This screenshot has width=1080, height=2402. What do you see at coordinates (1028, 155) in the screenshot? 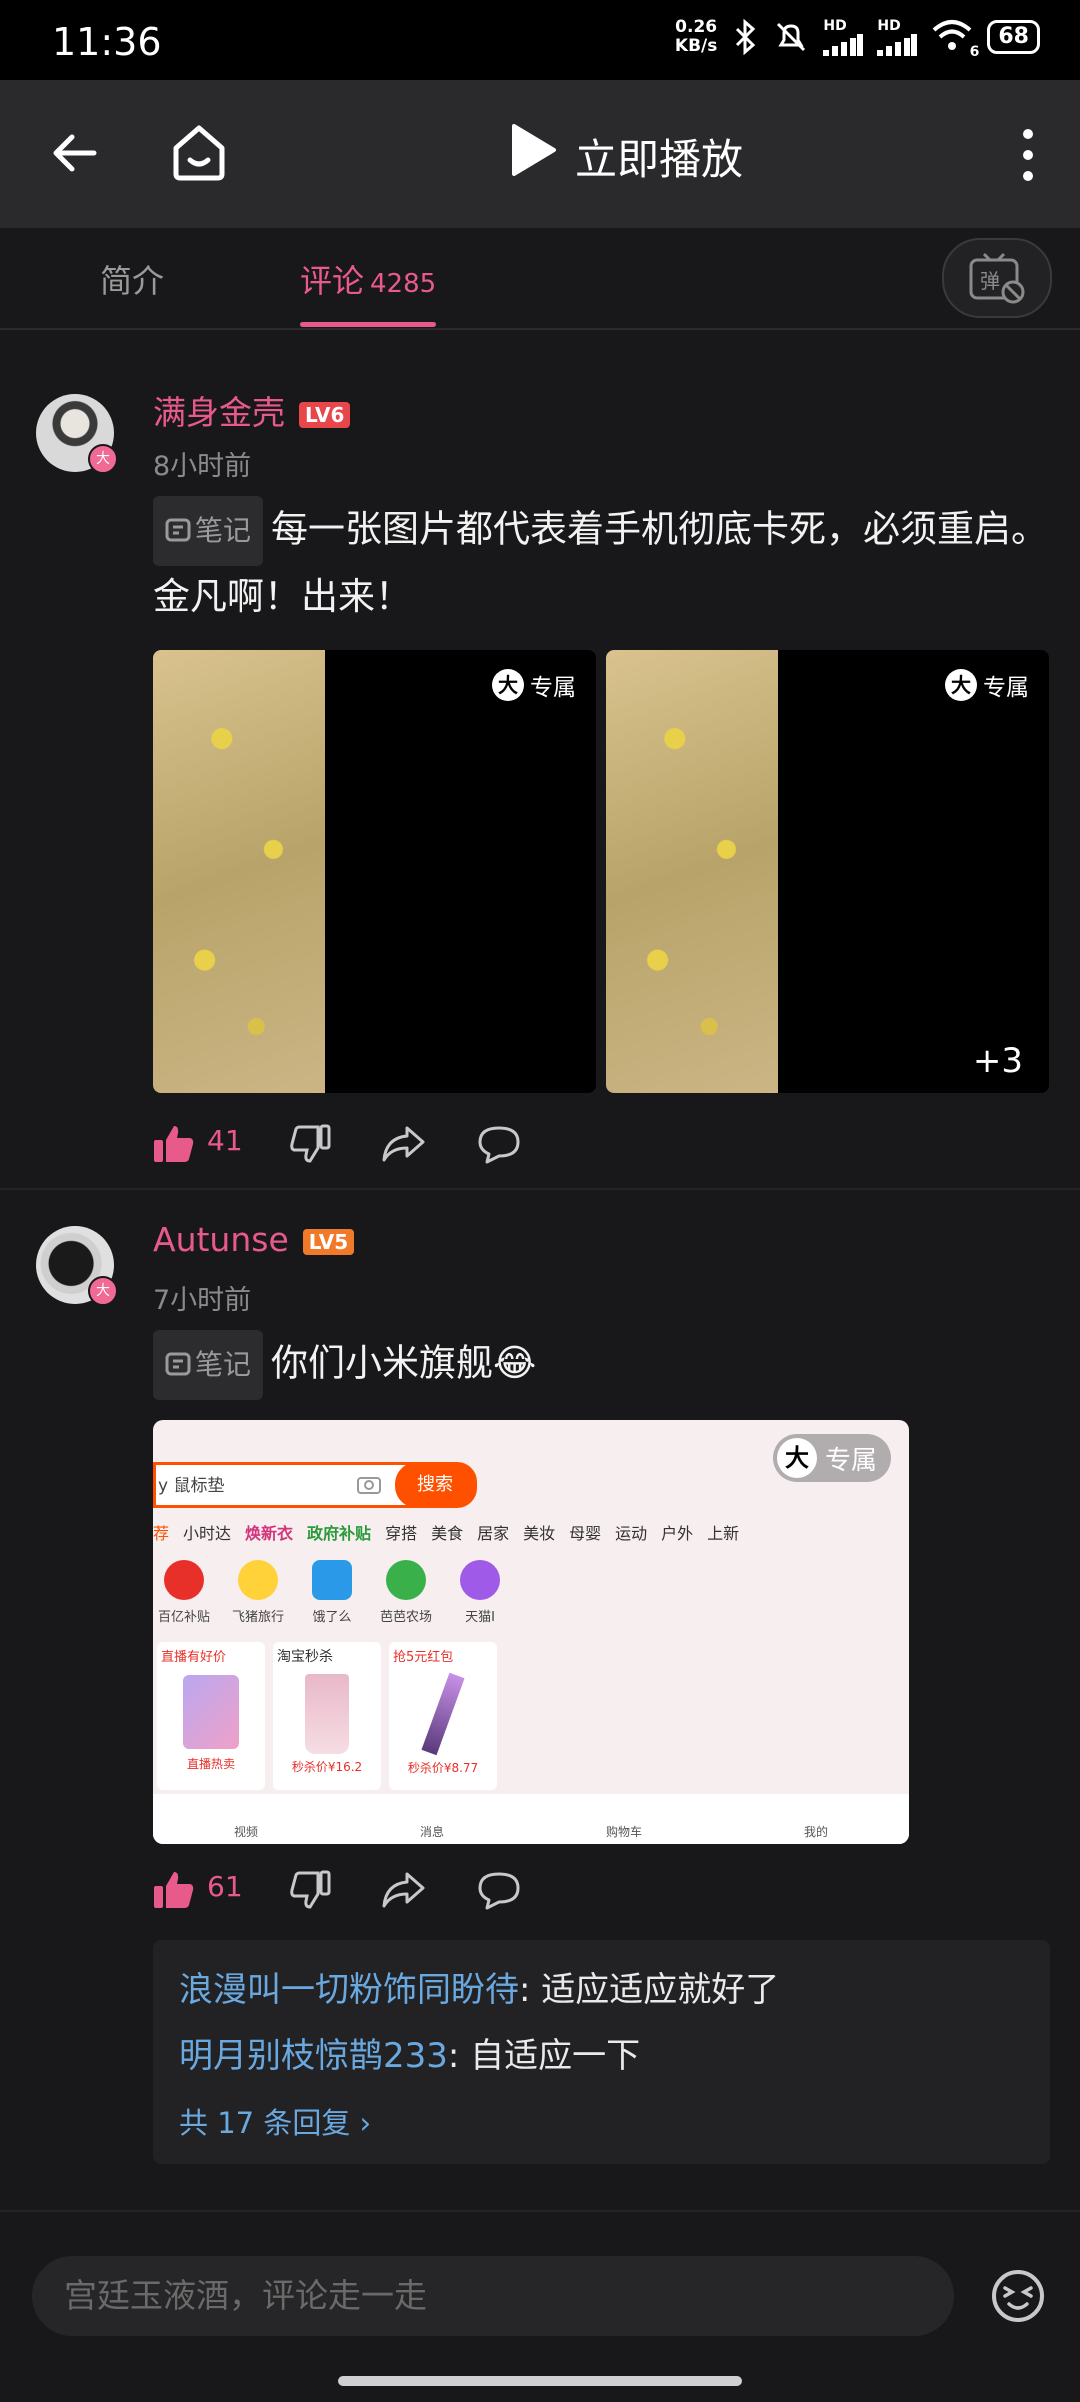
I see `more-vertical-icon` at bounding box center [1028, 155].